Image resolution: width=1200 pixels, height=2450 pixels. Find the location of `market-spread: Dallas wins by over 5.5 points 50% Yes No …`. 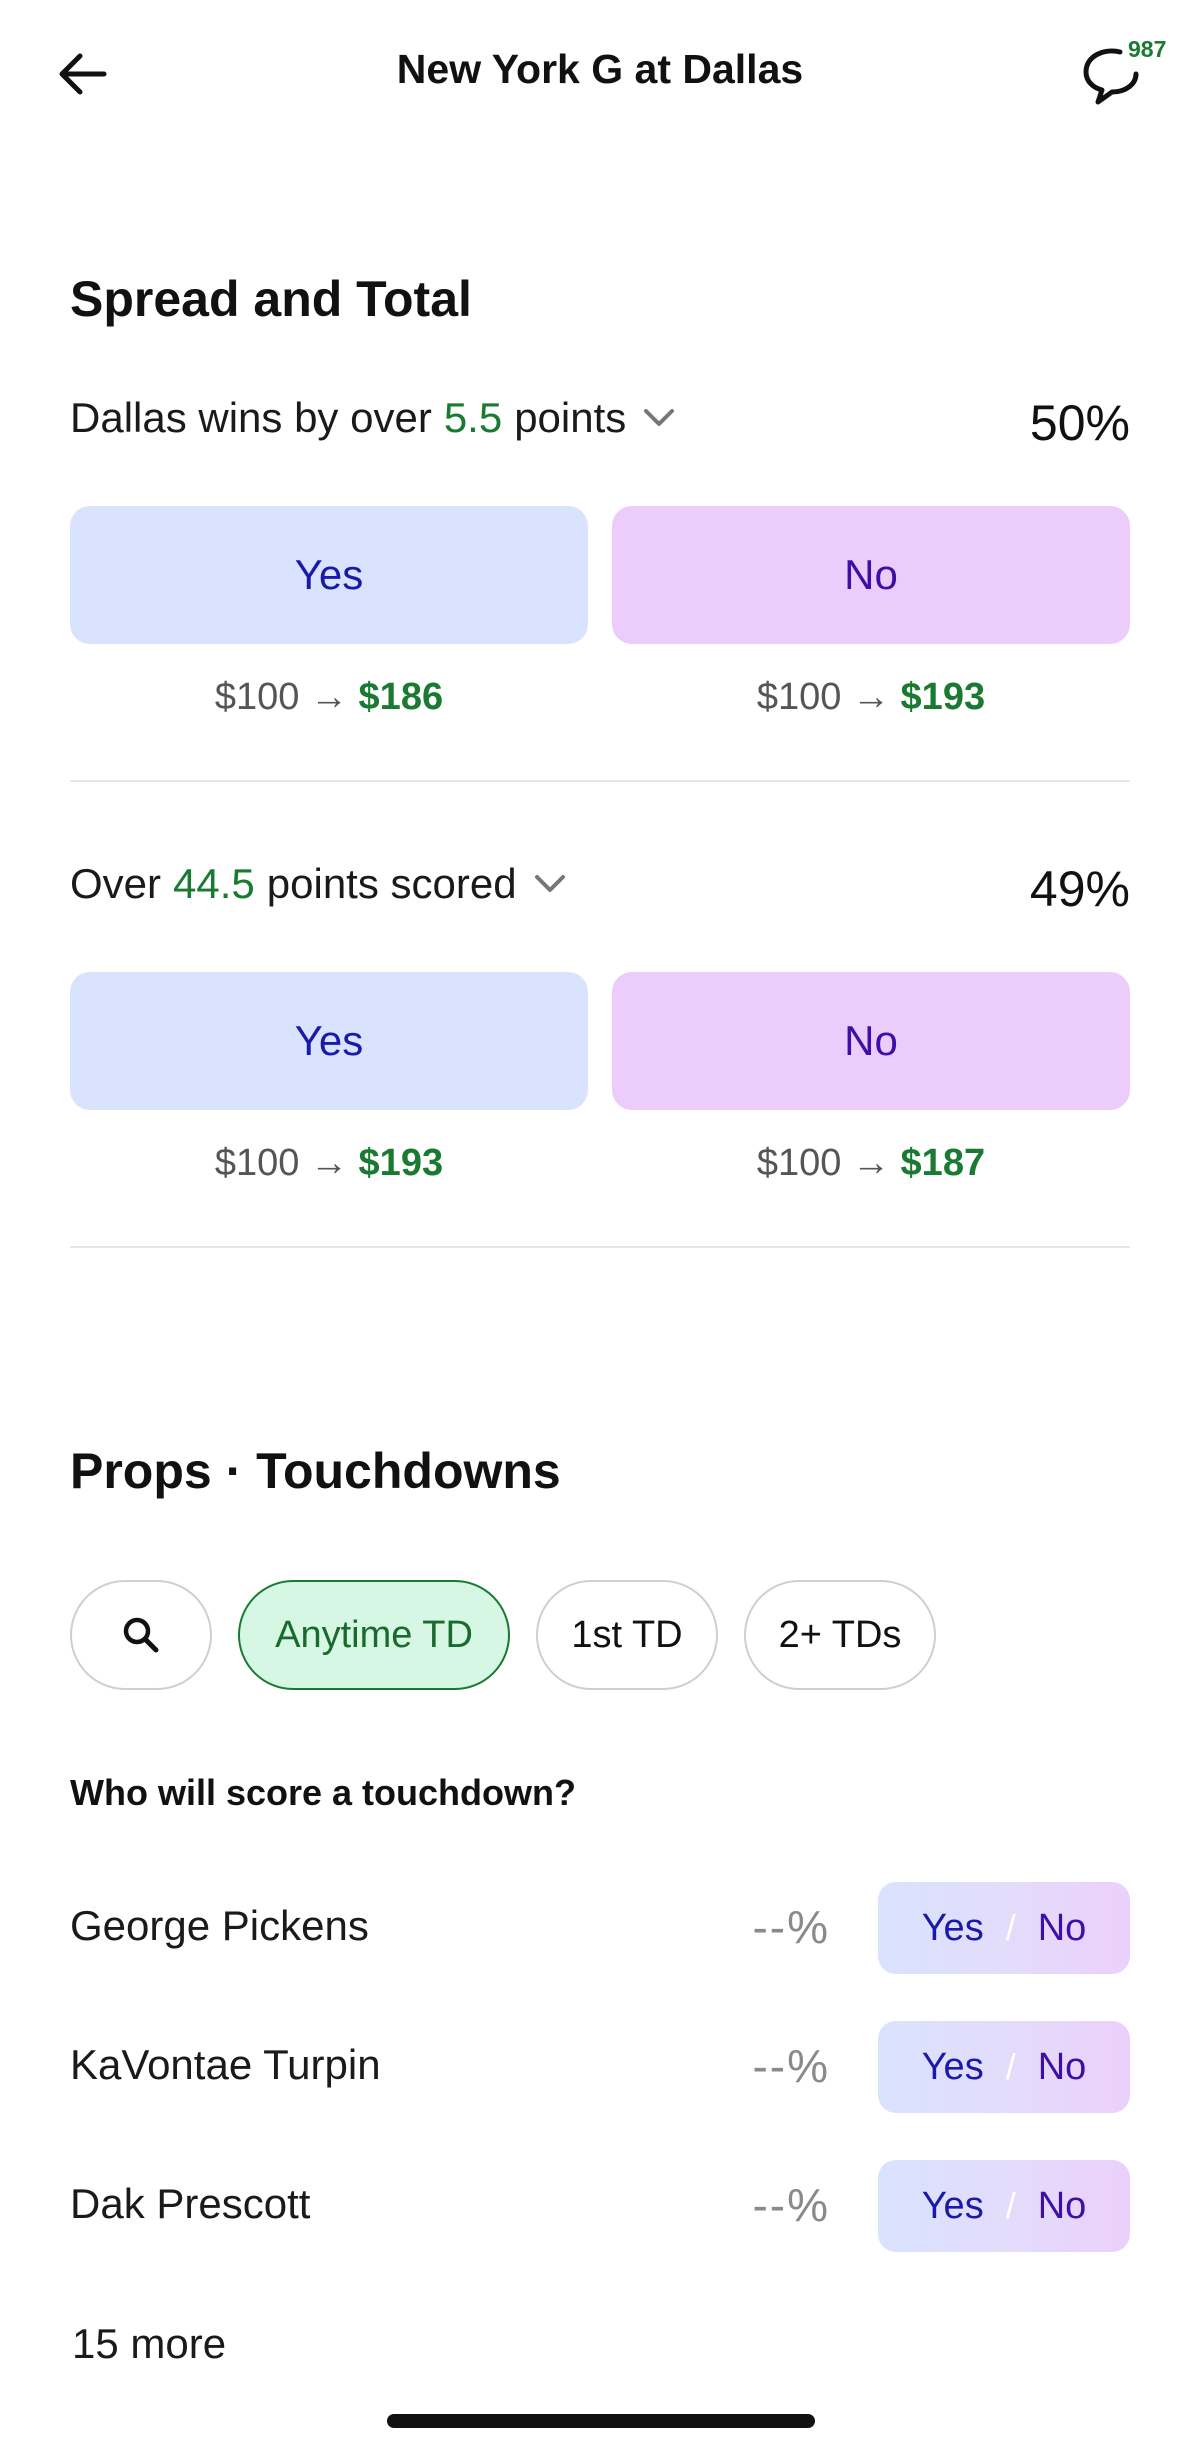

market-spread: Dallas wins by over 5.5 points 50% Yes No … is located at coordinates (600, 559).